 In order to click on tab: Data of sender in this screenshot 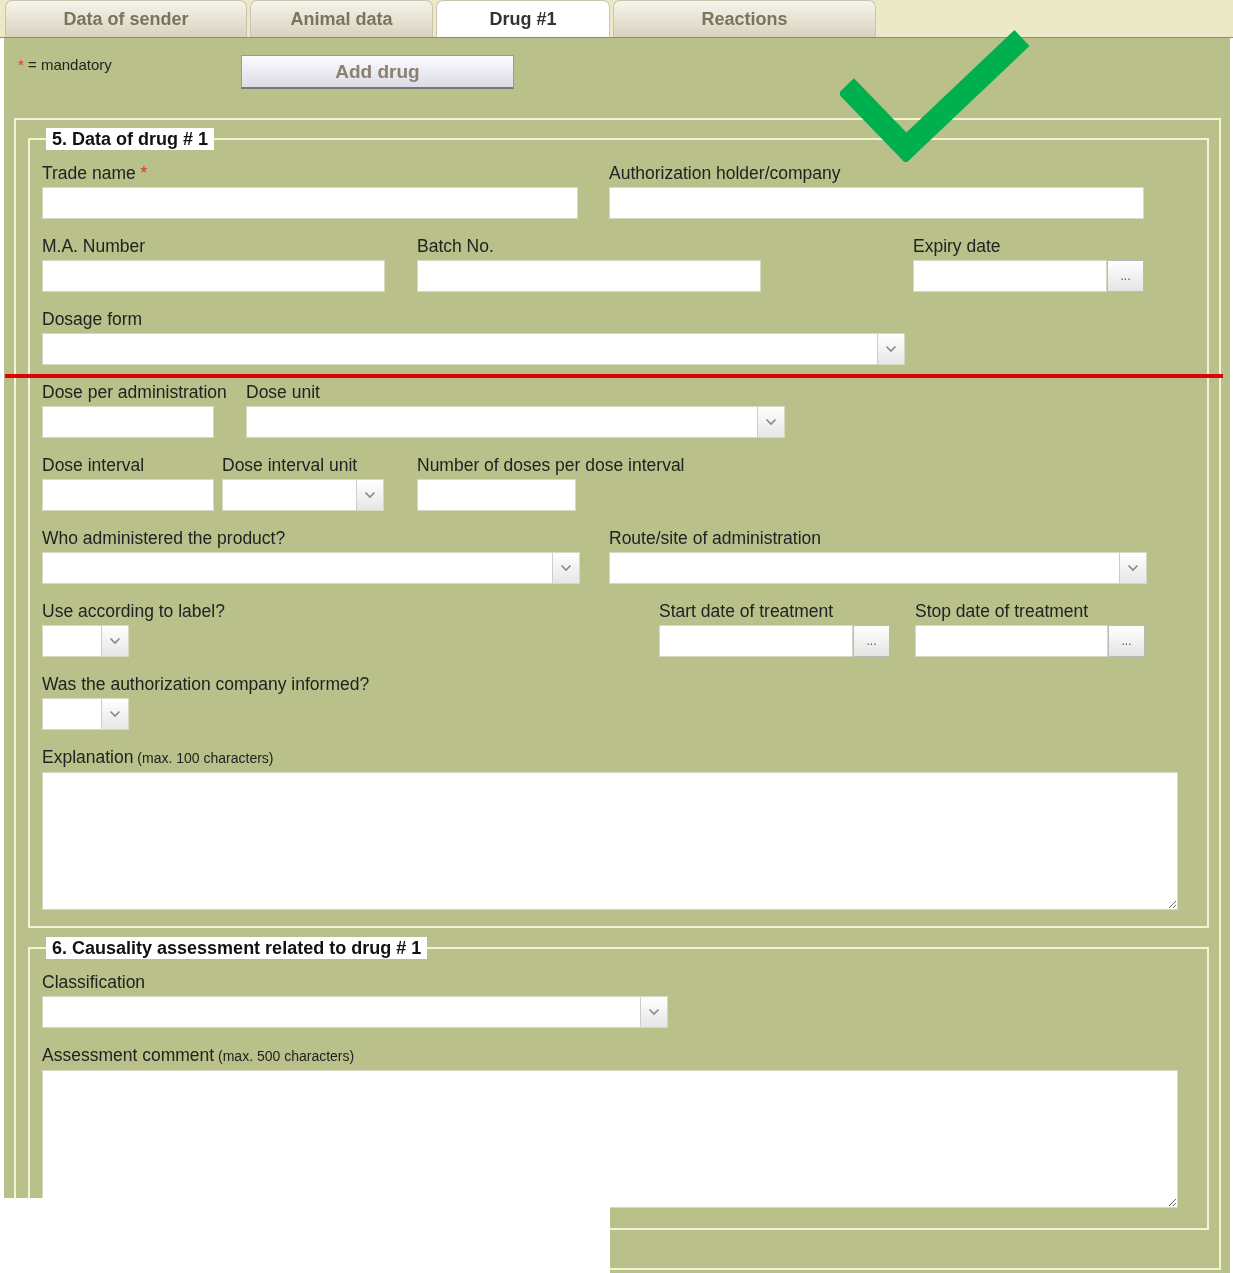, I will do `click(126, 18)`.